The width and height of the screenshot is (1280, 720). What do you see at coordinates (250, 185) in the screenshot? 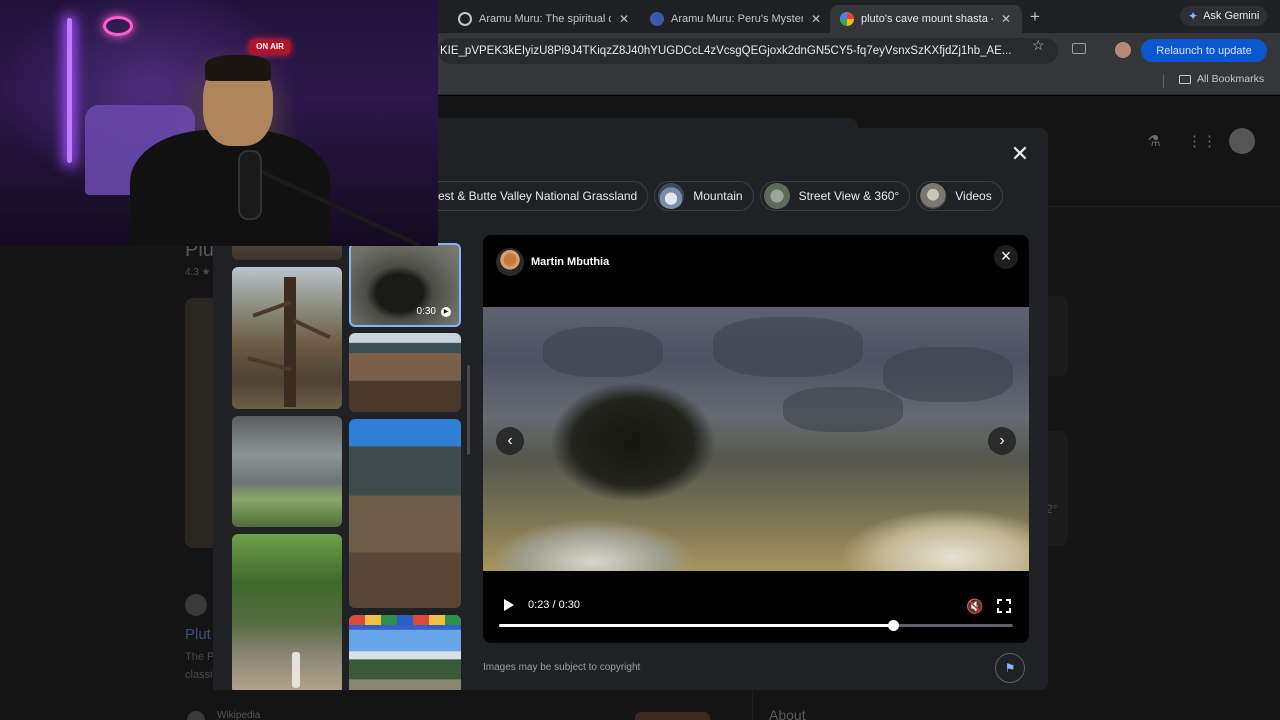
I see `microphone` at bounding box center [250, 185].